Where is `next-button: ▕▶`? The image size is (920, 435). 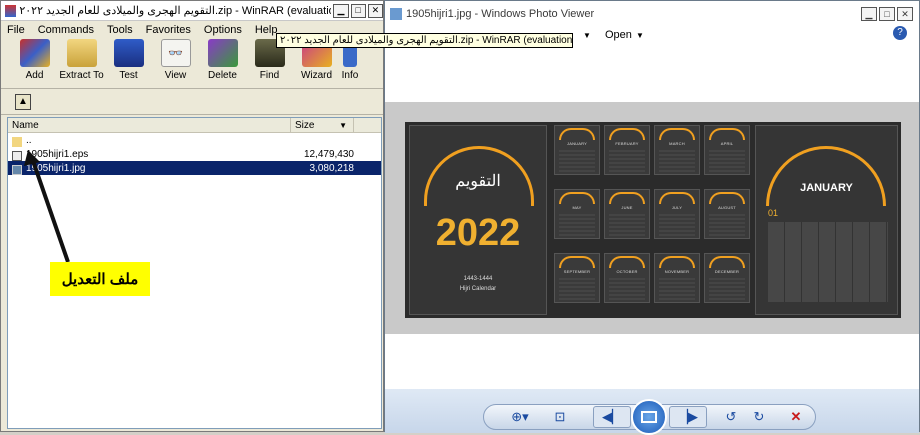
next-button: ▕▶ is located at coordinates (688, 417).